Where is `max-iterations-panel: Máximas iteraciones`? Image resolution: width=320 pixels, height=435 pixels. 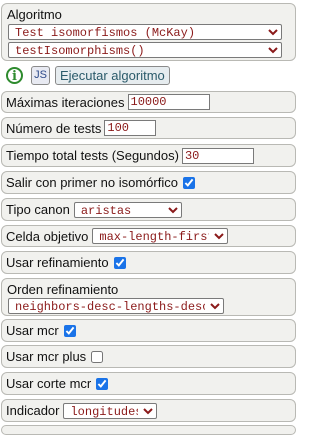 max-iterations-panel: Máximas iteraciones is located at coordinates (148, 102).